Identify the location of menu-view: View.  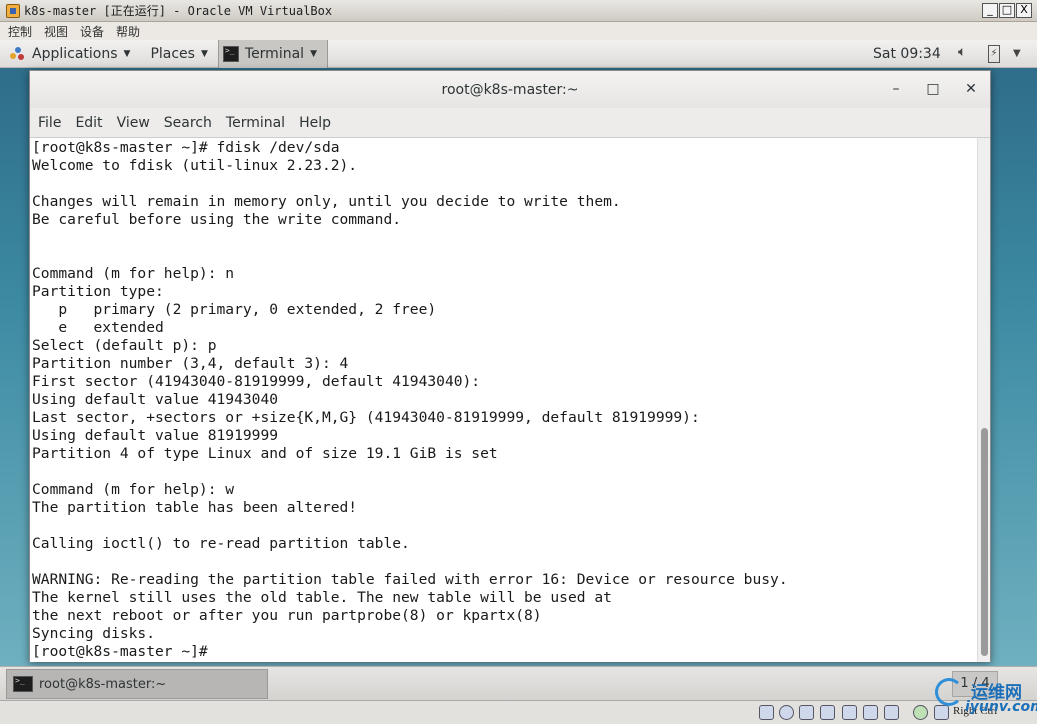
(137, 123).